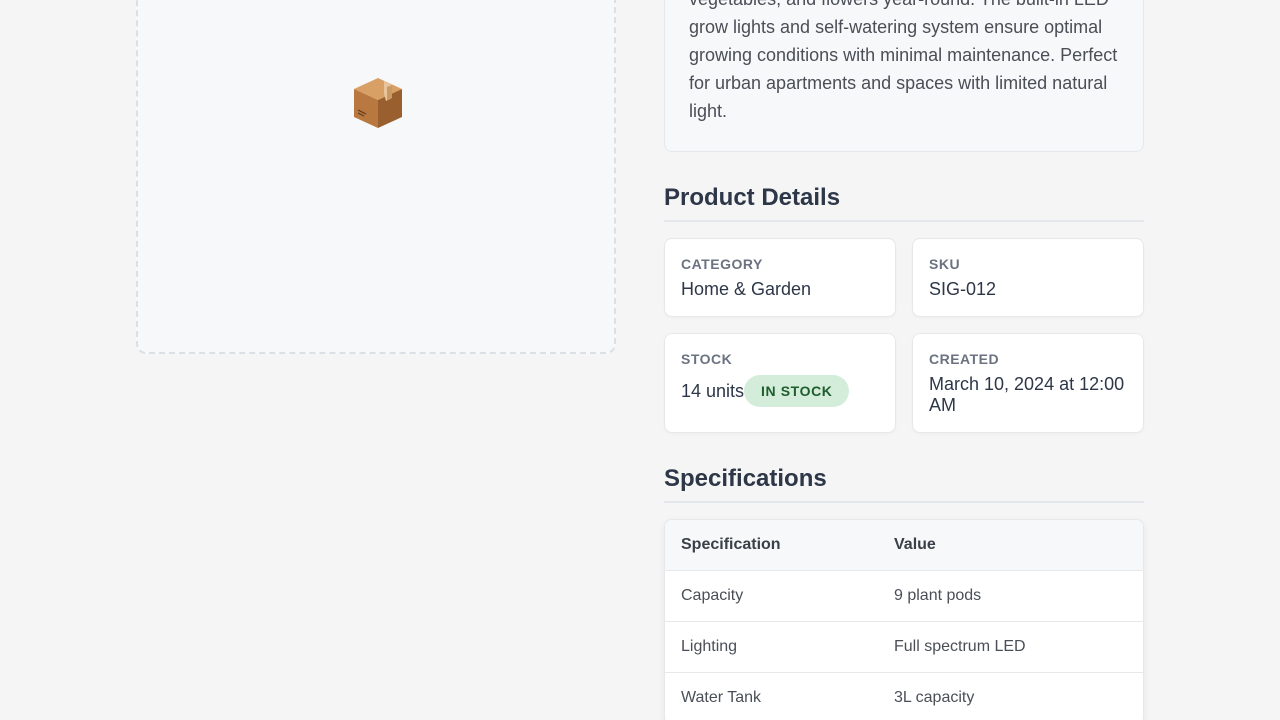  What do you see at coordinates (915, 544) in the screenshot?
I see `column-header-value: Value` at bounding box center [915, 544].